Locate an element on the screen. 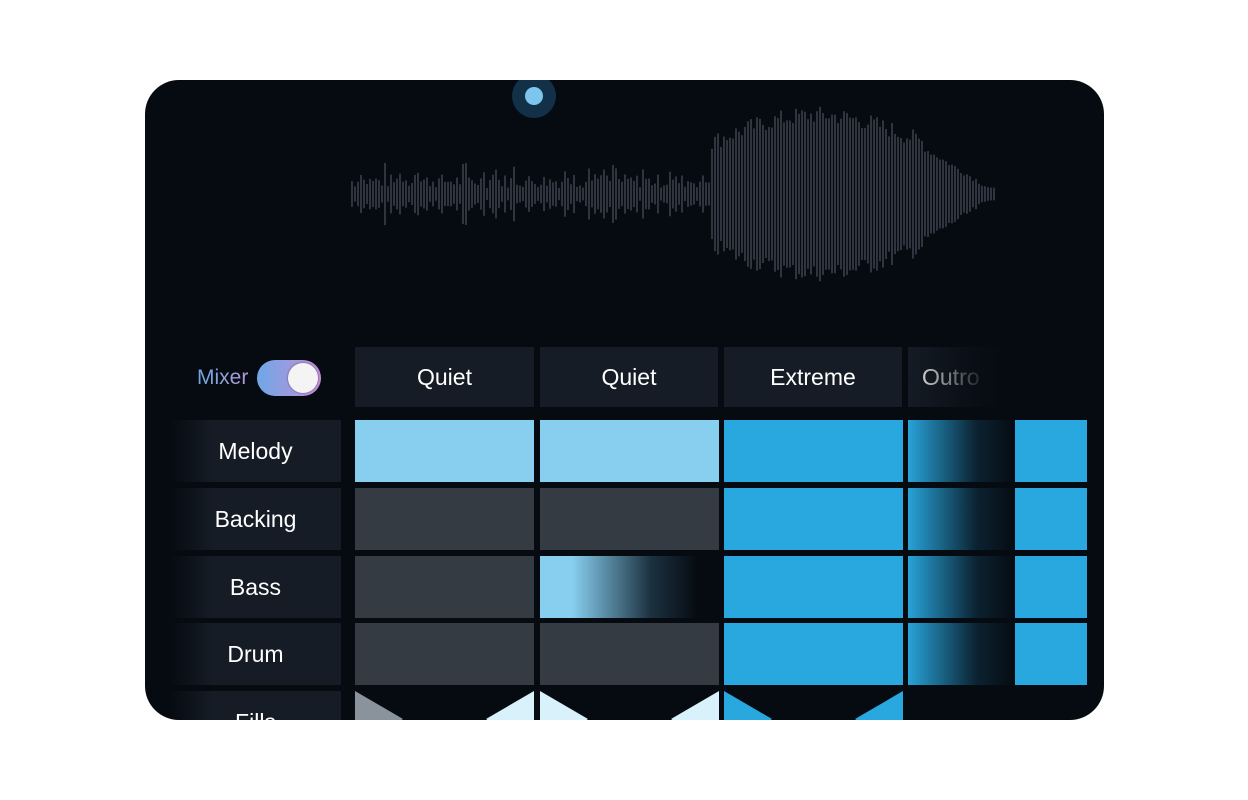  mixer-toggle is located at coordinates (289, 378).